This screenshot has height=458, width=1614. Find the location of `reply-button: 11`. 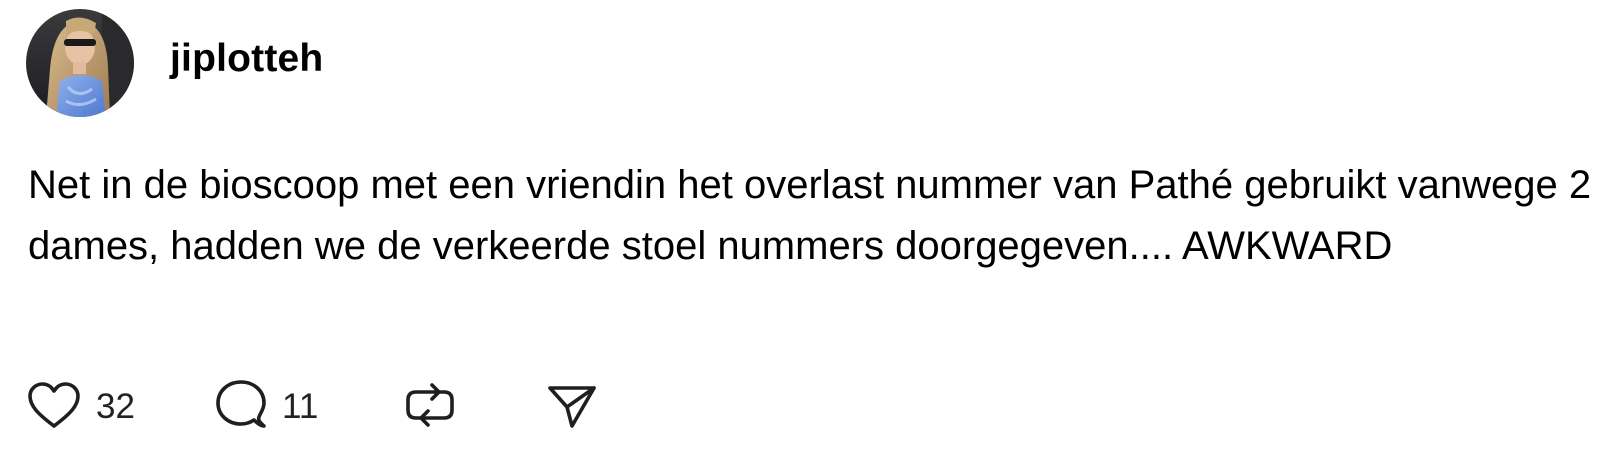

reply-button: 11 is located at coordinates (308, 406).